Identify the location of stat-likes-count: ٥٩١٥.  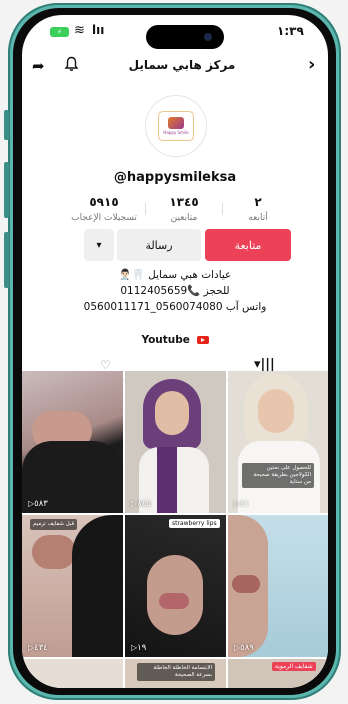
(104, 202).